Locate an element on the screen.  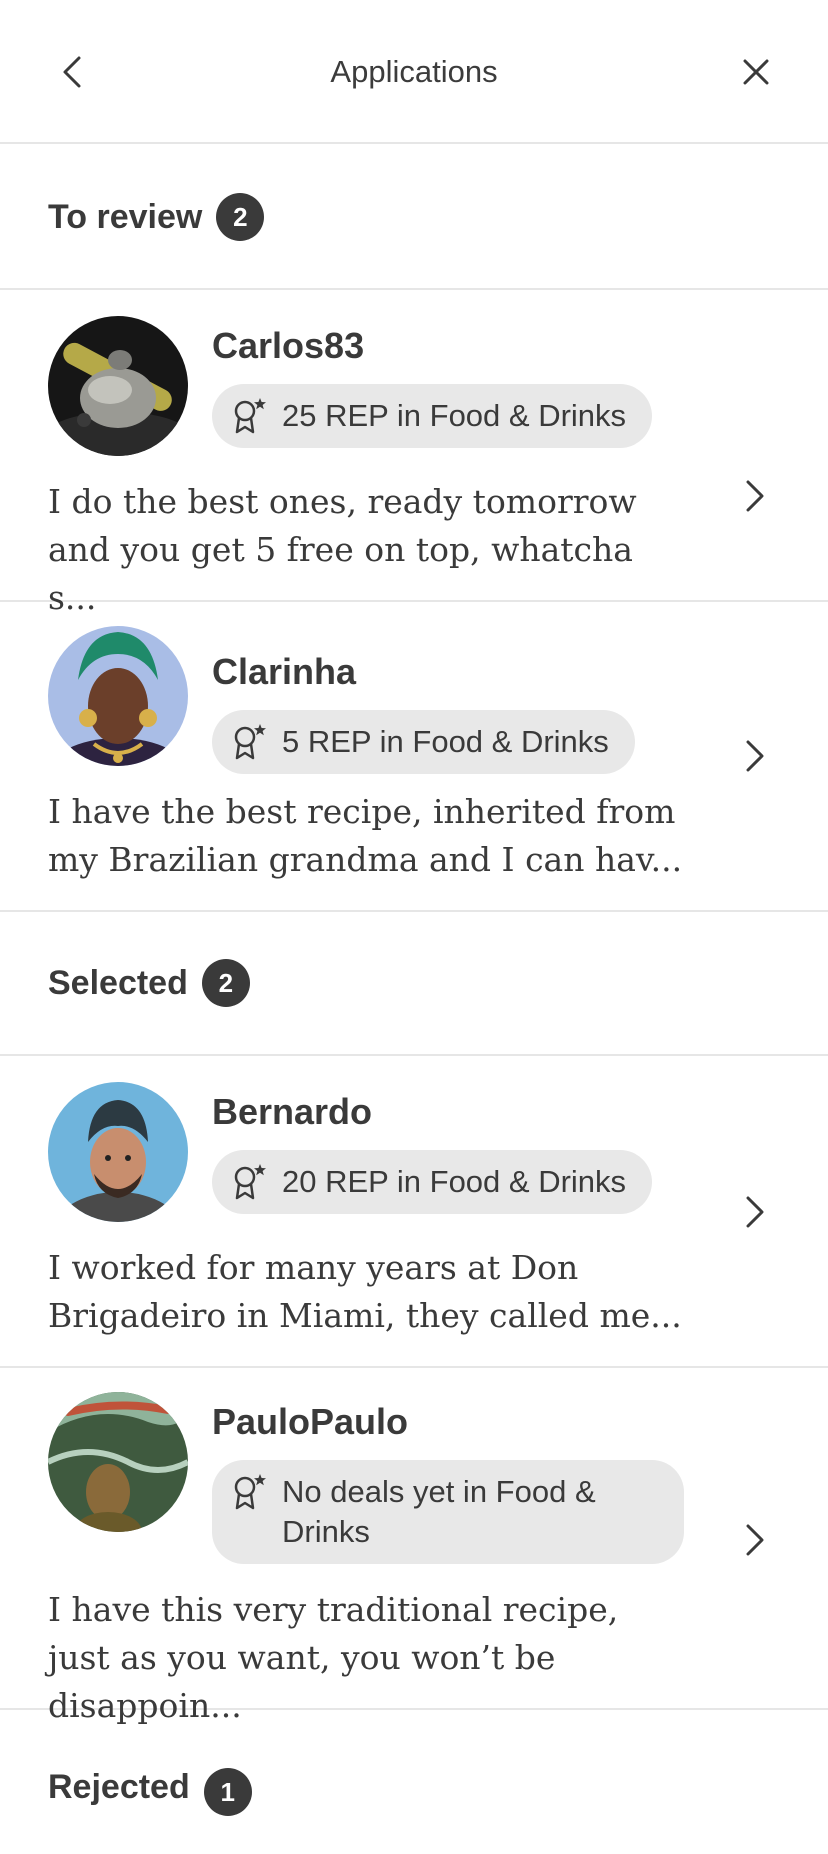
applicant-username: PauloPaulo is located at coordinates (310, 1421).